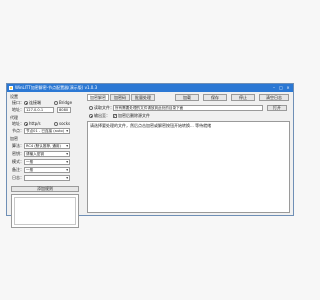  What do you see at coordinates (39, 110) in the screenshot?
I see `address-input: 127.0.0.1` at bounding box center [39, 110].